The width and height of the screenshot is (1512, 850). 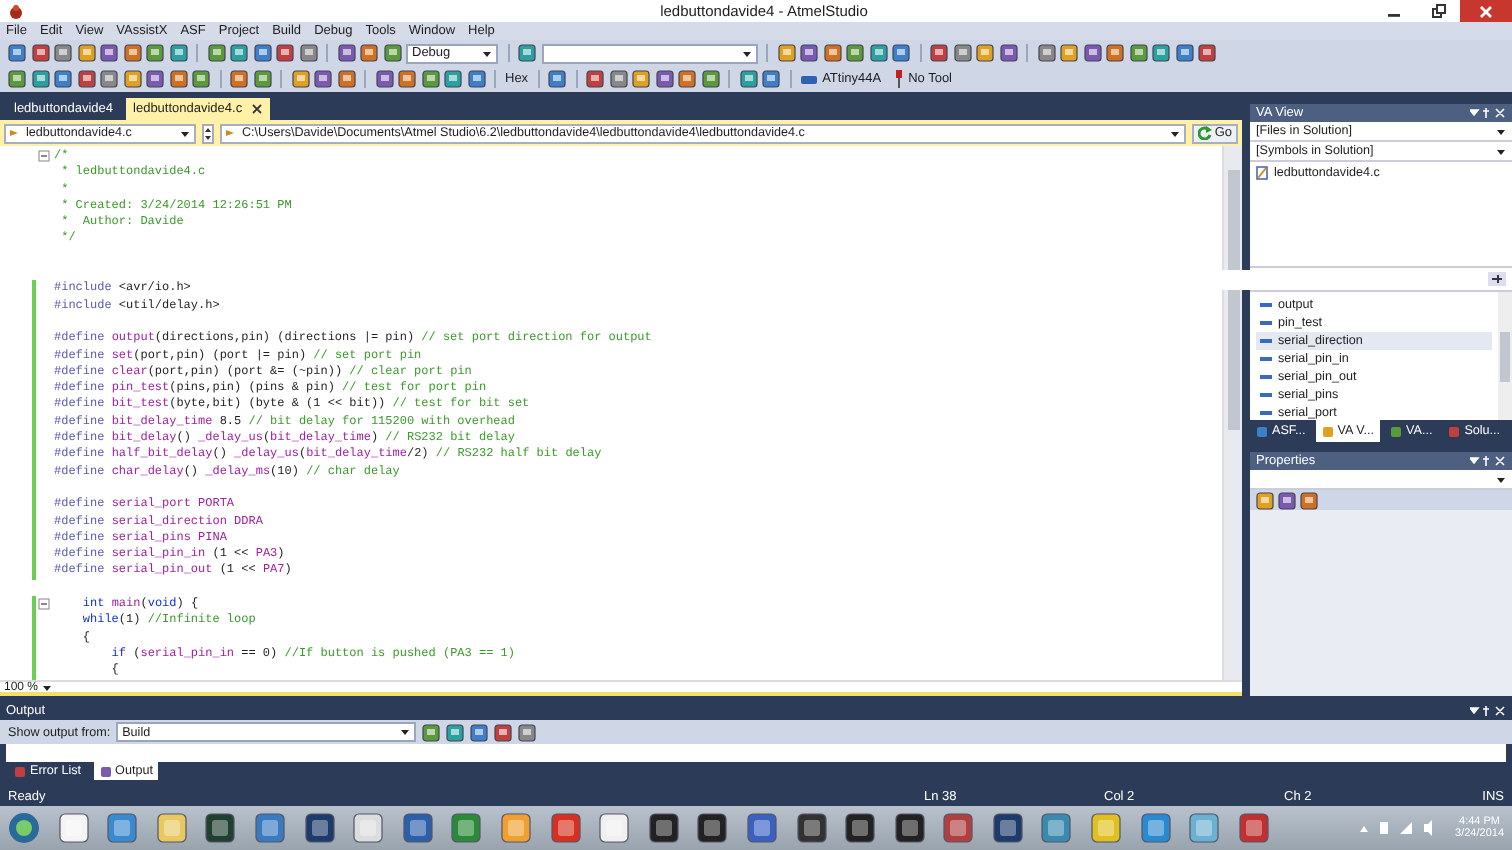 What do you see at coordinates (809, 79) in the screenshot?
I see `chip-icon` at bounding box center [809, 79].